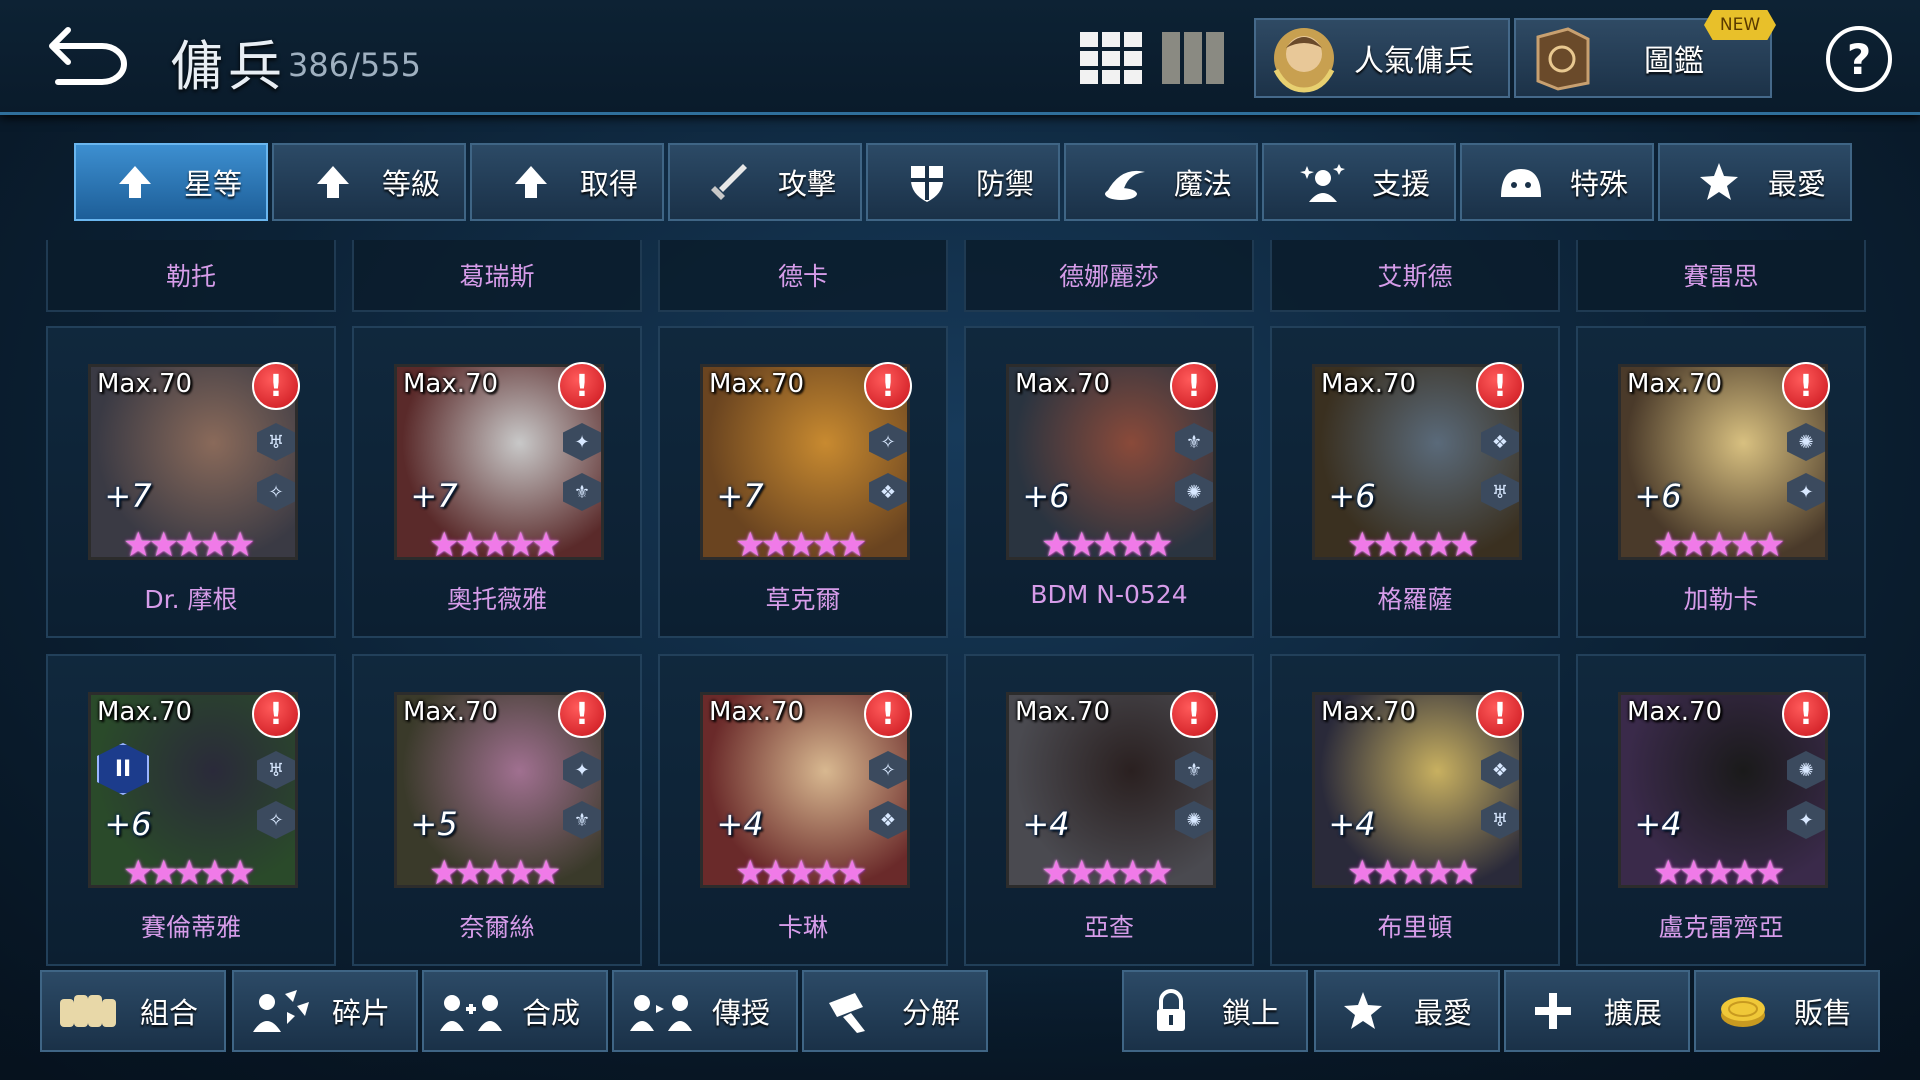 This screenshot has width=1920, height=1080. What do you see at coordinates (803, 276) in the screenshot?
I see `partial-card-name: 德卡` at bounding box center [803, 276].